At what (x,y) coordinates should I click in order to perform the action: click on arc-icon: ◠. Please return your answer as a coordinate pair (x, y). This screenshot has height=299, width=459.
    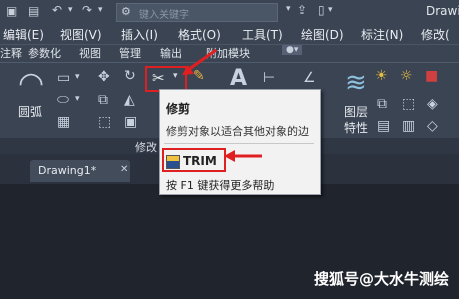
    Looking at the image, I should click on (31, 83).